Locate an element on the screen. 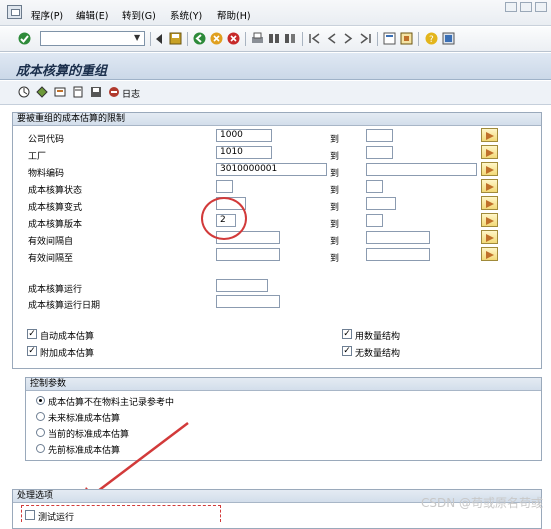 The width and height of the screenshot is (551, 529). radio-not-in-material-master is located at coordinates (40, 400).